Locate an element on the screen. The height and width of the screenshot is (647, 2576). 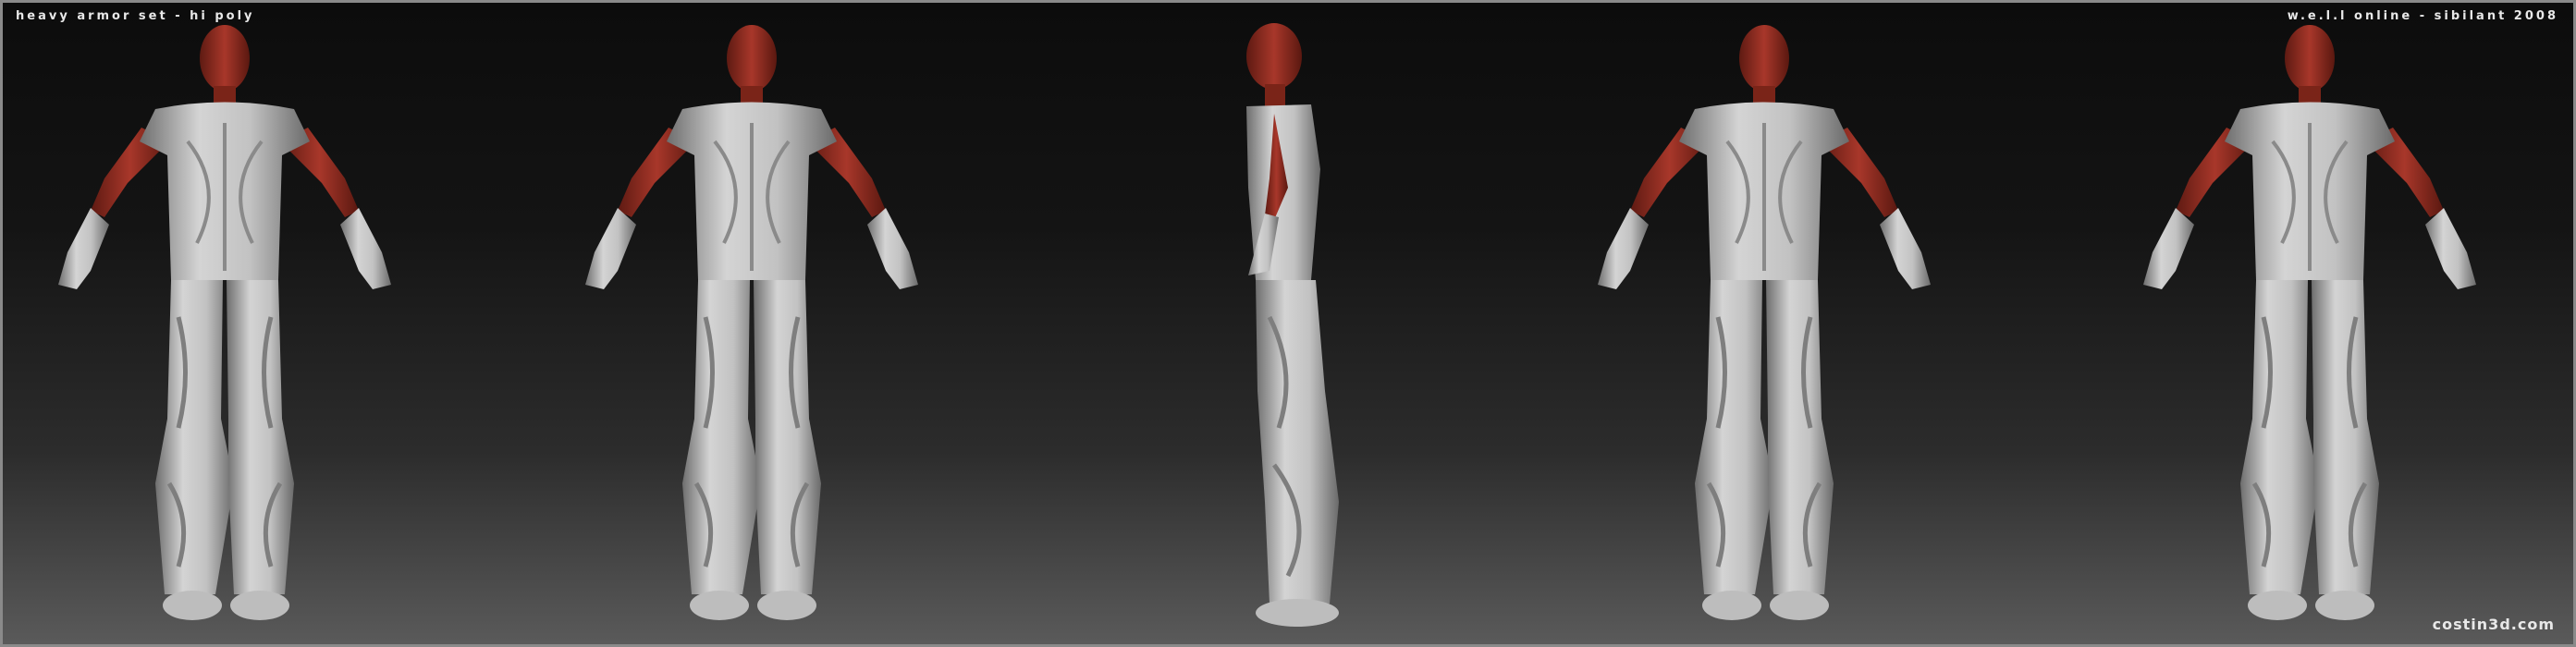
armor-figure-side is located at coordinates (1274, 325).